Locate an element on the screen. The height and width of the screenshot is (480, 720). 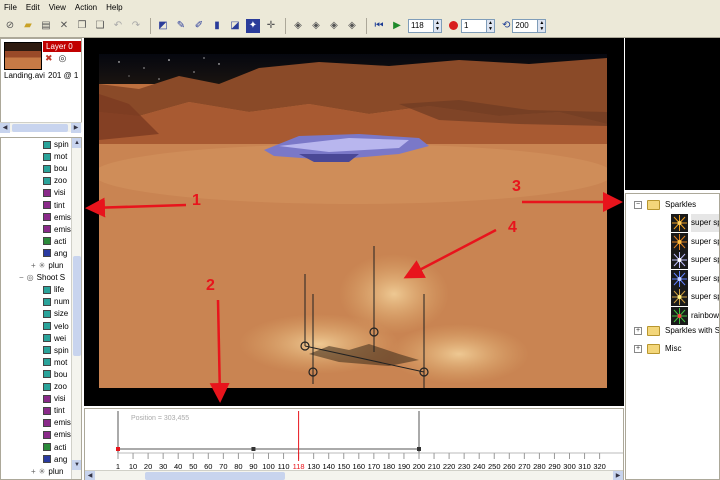
annotation-label-2: 2 is located at coordinates (210, 285).